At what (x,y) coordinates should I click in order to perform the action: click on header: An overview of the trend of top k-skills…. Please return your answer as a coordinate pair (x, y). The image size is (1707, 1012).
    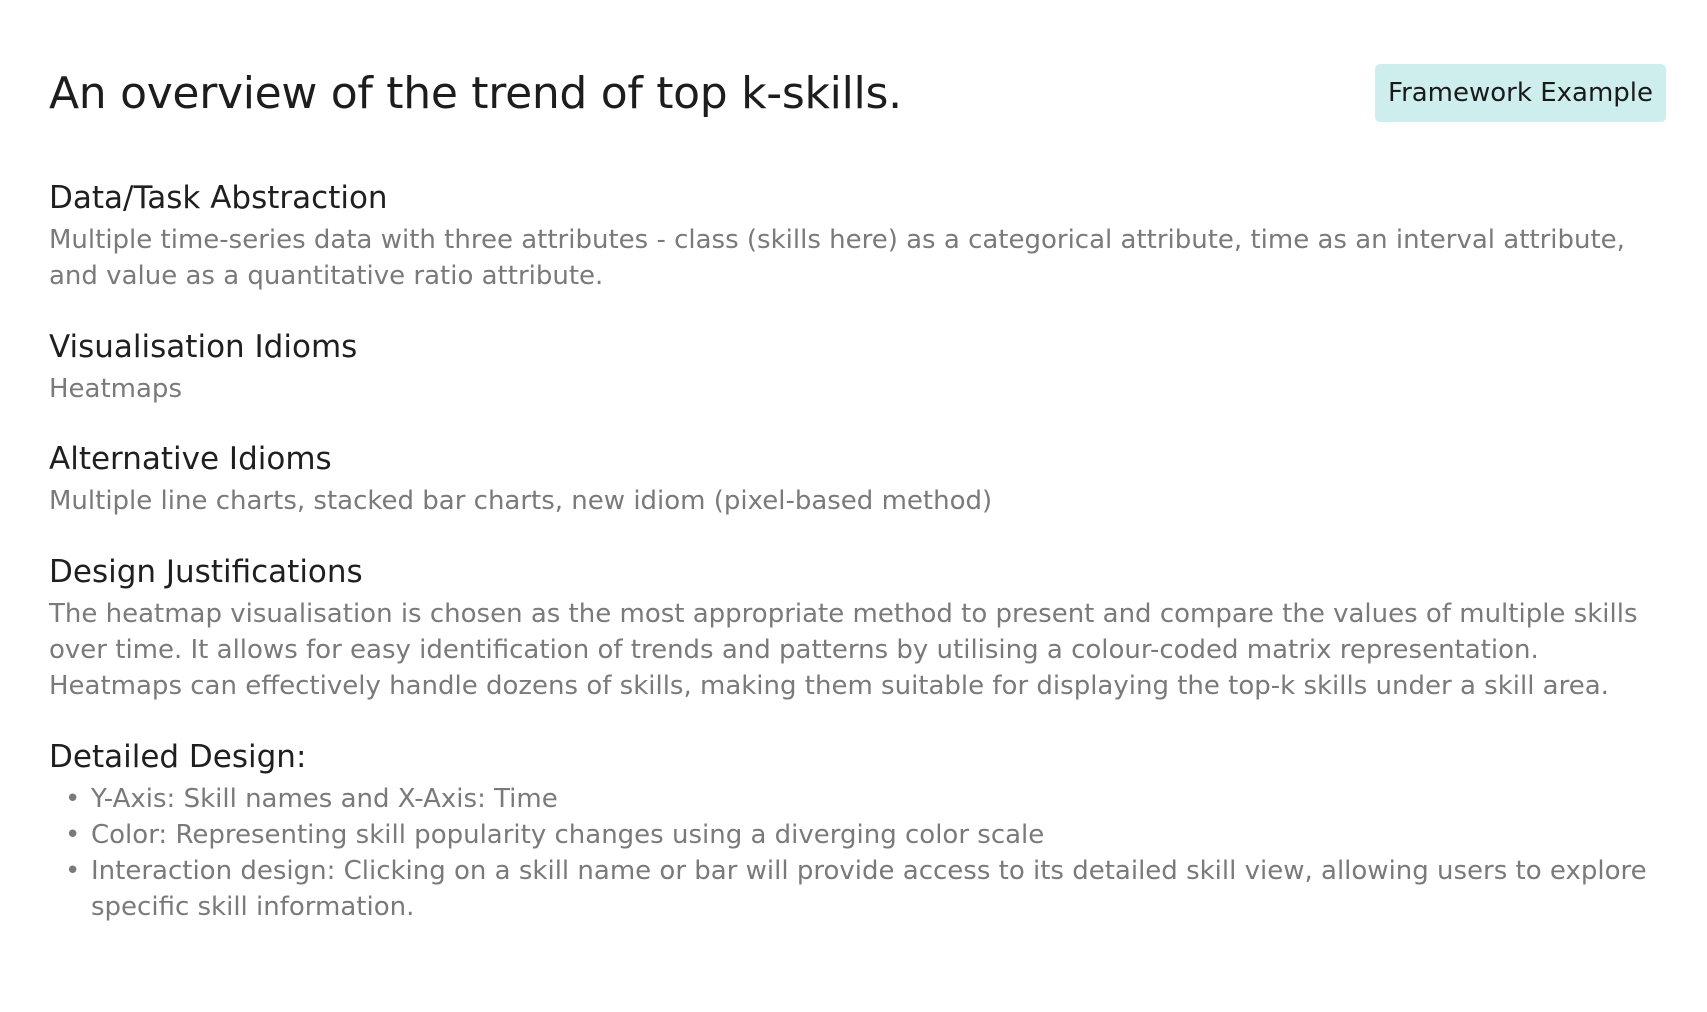
    Looking at the image, I should click on (857, 94).